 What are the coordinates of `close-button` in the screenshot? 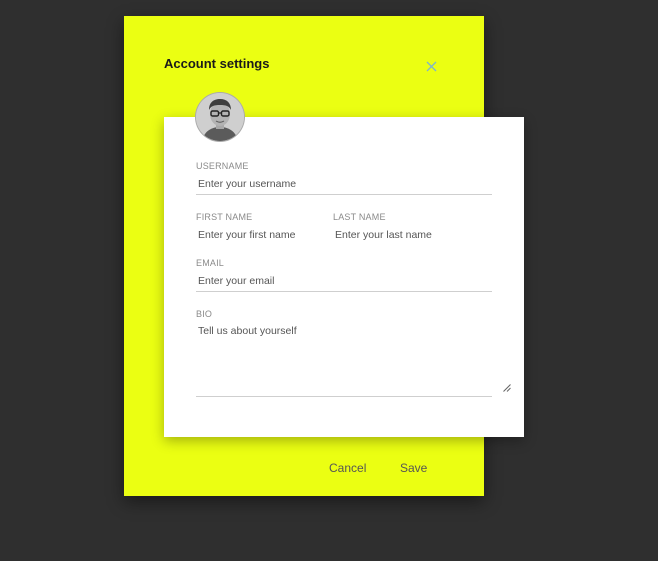 It's located at (431, 66).